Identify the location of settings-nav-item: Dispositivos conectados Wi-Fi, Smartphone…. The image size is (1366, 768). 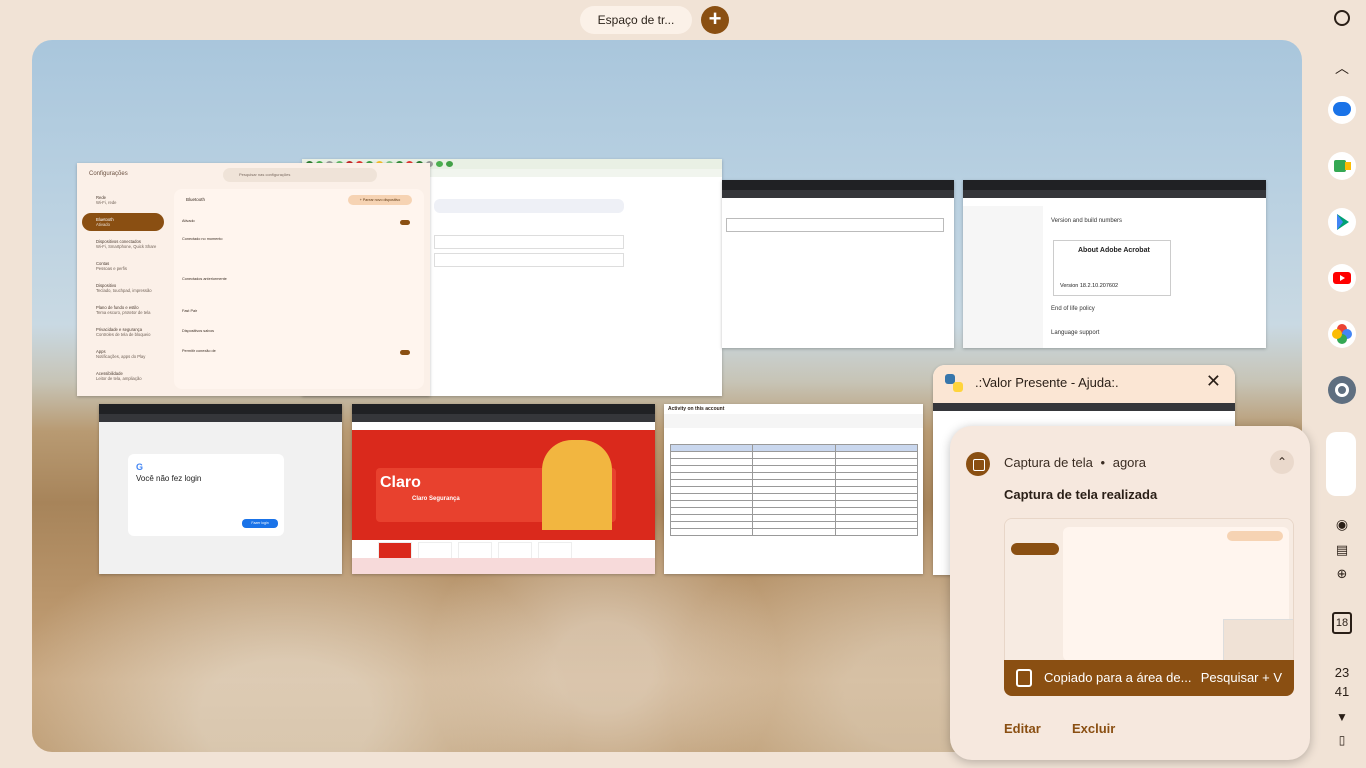
(123, 244).